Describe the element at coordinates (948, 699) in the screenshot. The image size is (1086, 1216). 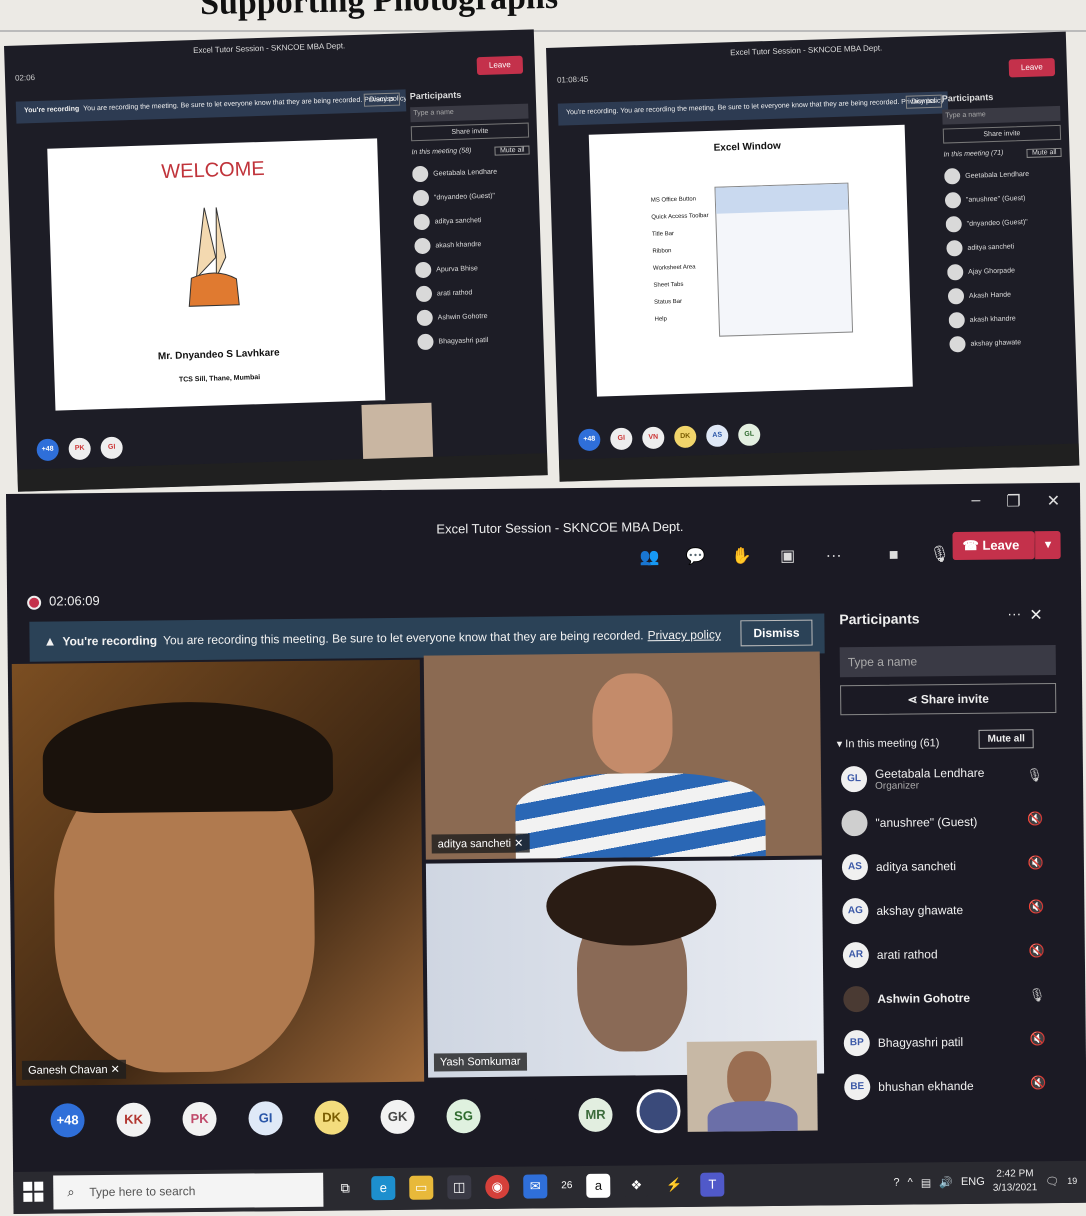
I see `share-invite-button: ⋖ Share invite` at that location.